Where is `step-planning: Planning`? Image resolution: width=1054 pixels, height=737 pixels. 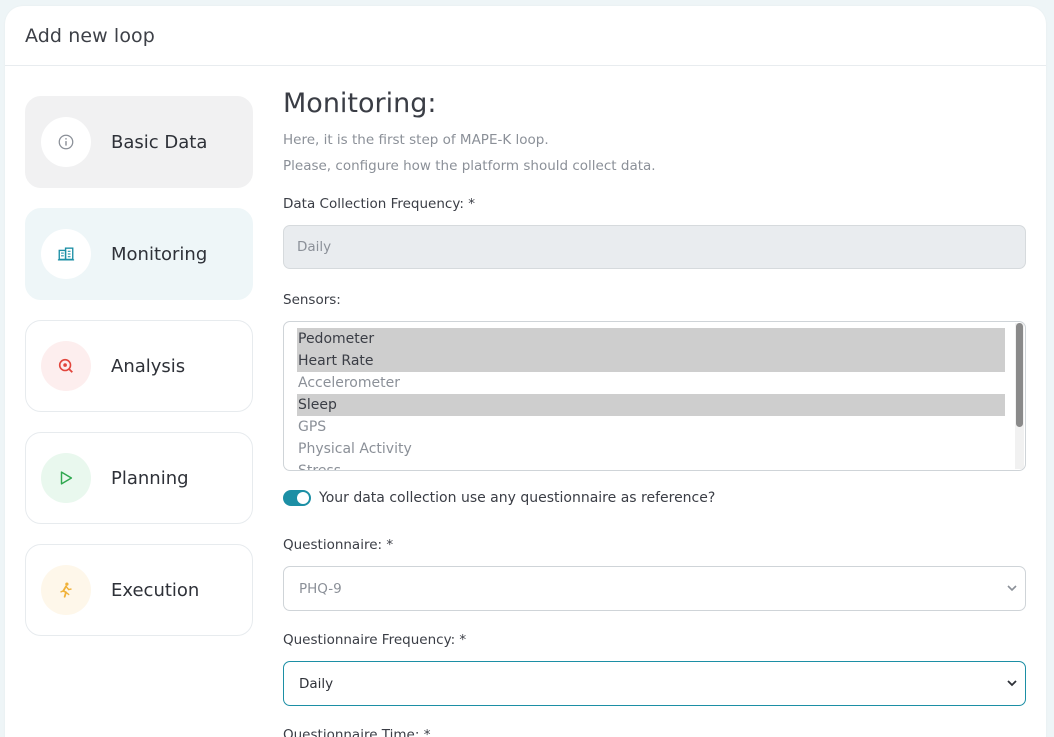 step-planning: Planning is located at coordinates (139, 478).